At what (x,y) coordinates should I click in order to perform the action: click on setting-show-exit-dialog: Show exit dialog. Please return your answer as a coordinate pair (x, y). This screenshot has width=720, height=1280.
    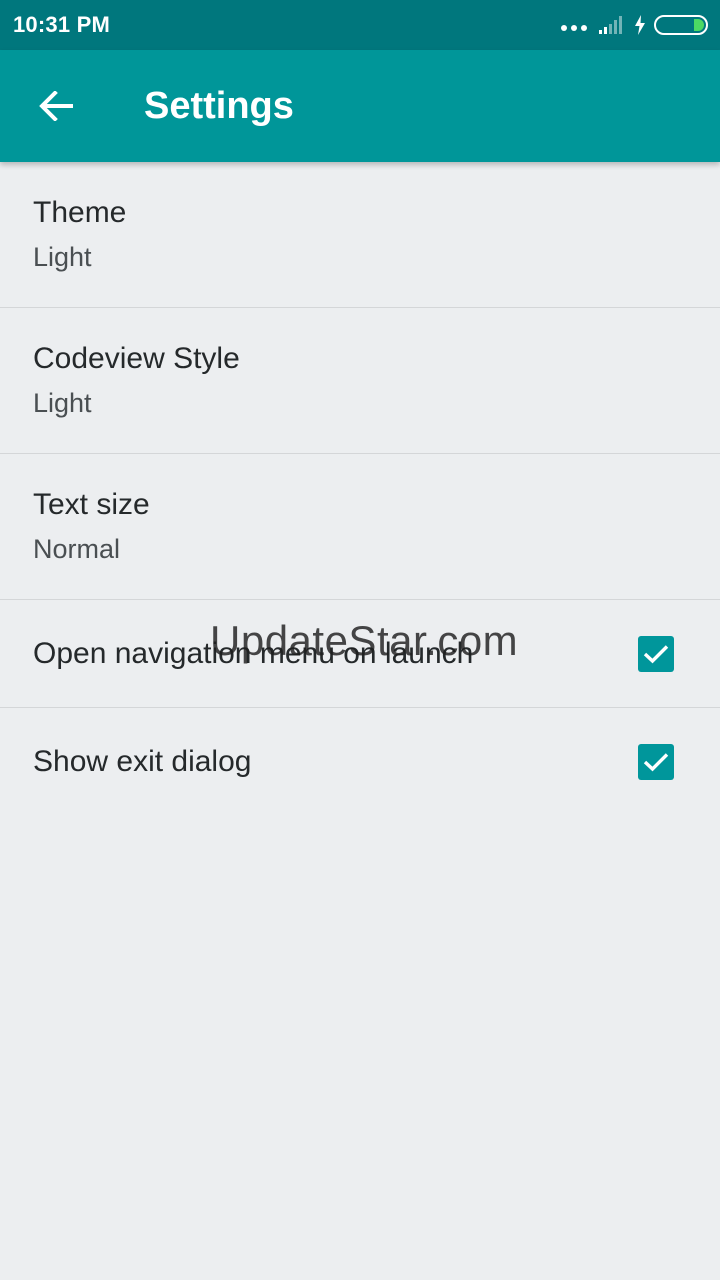
    Looking at the image, I should click on (360, 762).